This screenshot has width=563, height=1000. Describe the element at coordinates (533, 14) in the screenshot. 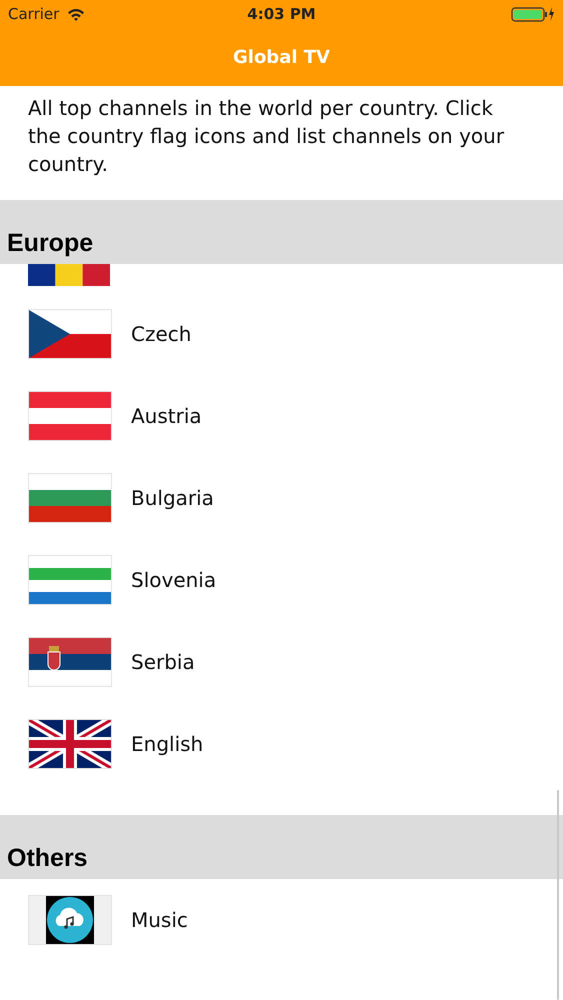

I see `battery-icon` at that location.